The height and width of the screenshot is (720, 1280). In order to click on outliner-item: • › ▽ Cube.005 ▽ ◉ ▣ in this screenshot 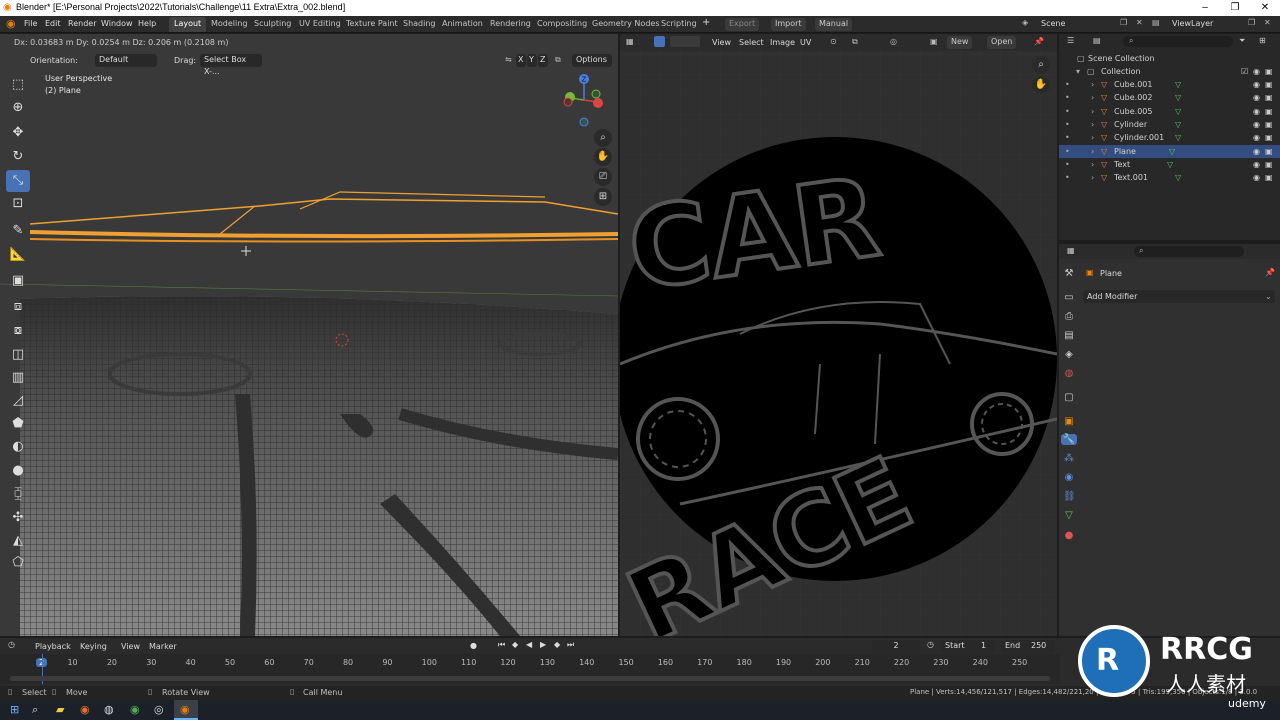, I will do `click(1169, 111)`.